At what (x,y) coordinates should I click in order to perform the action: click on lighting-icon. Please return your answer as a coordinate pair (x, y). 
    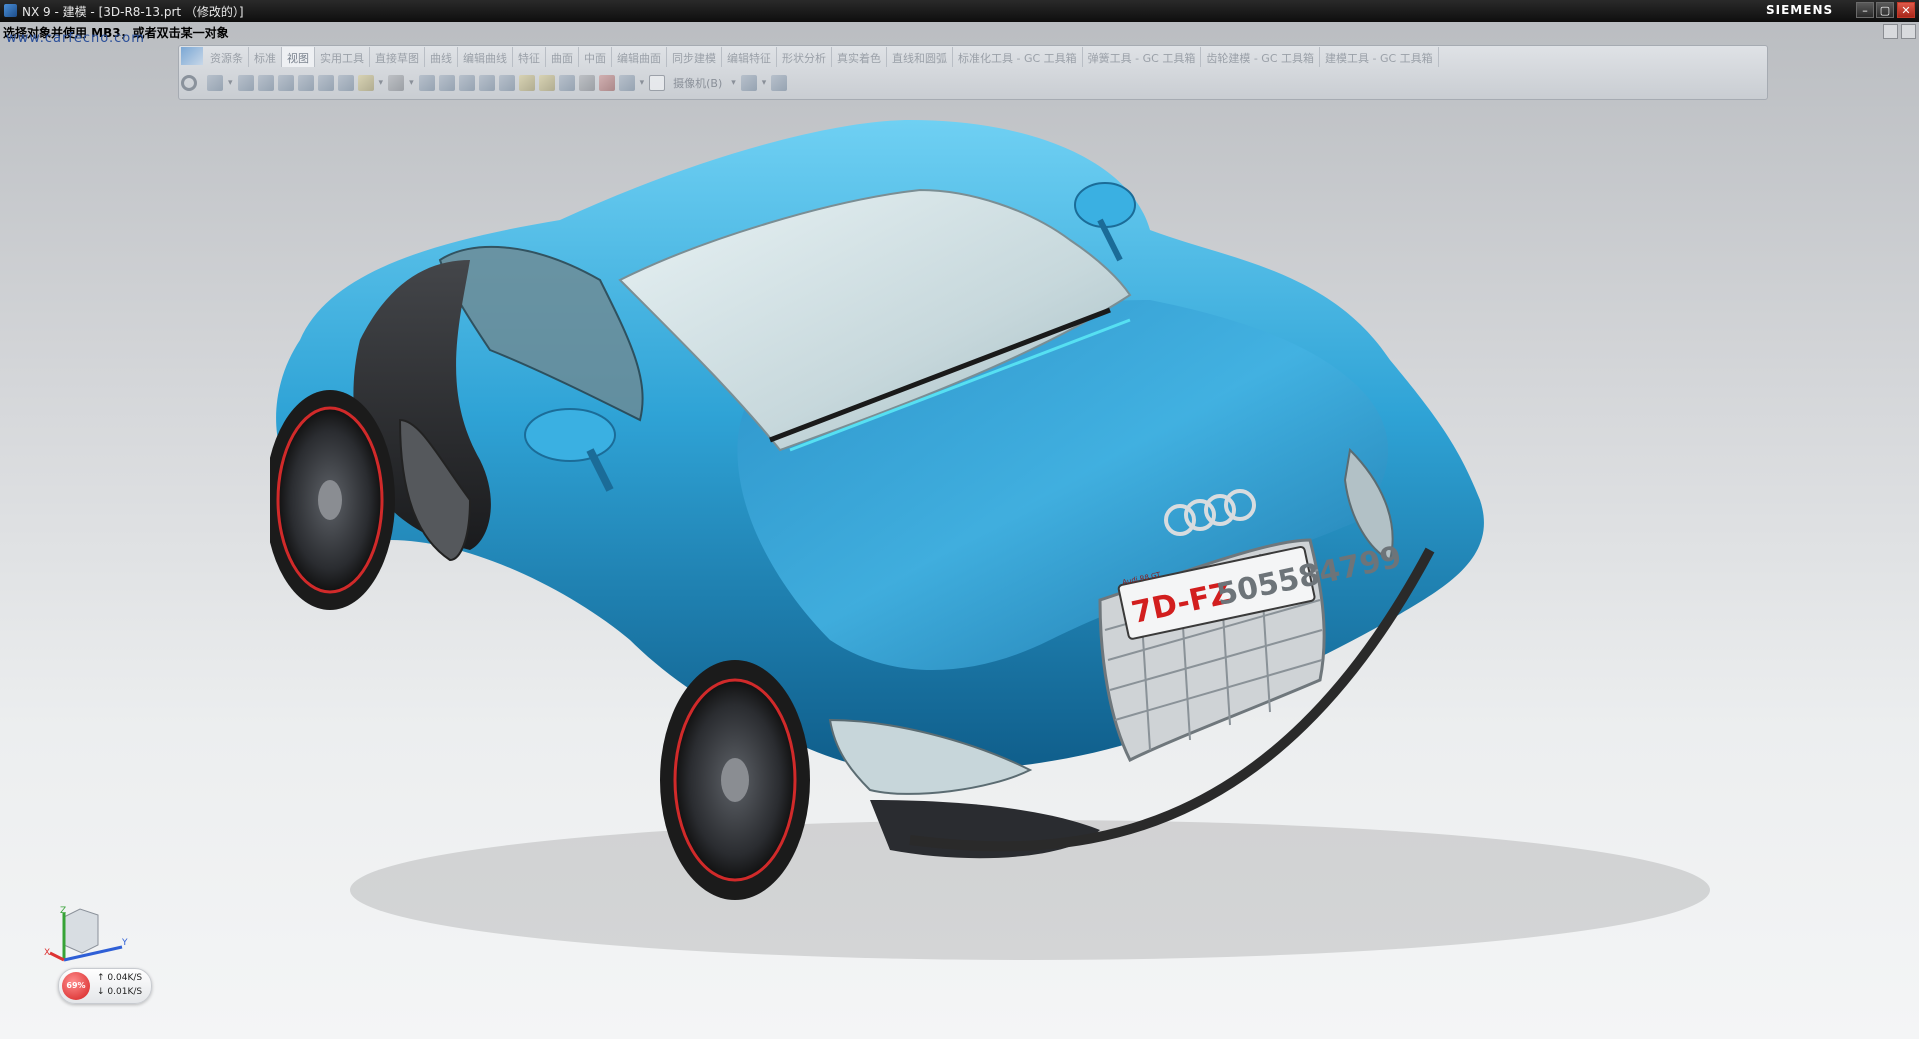
    Looking at the image, I should click on (546, 83).